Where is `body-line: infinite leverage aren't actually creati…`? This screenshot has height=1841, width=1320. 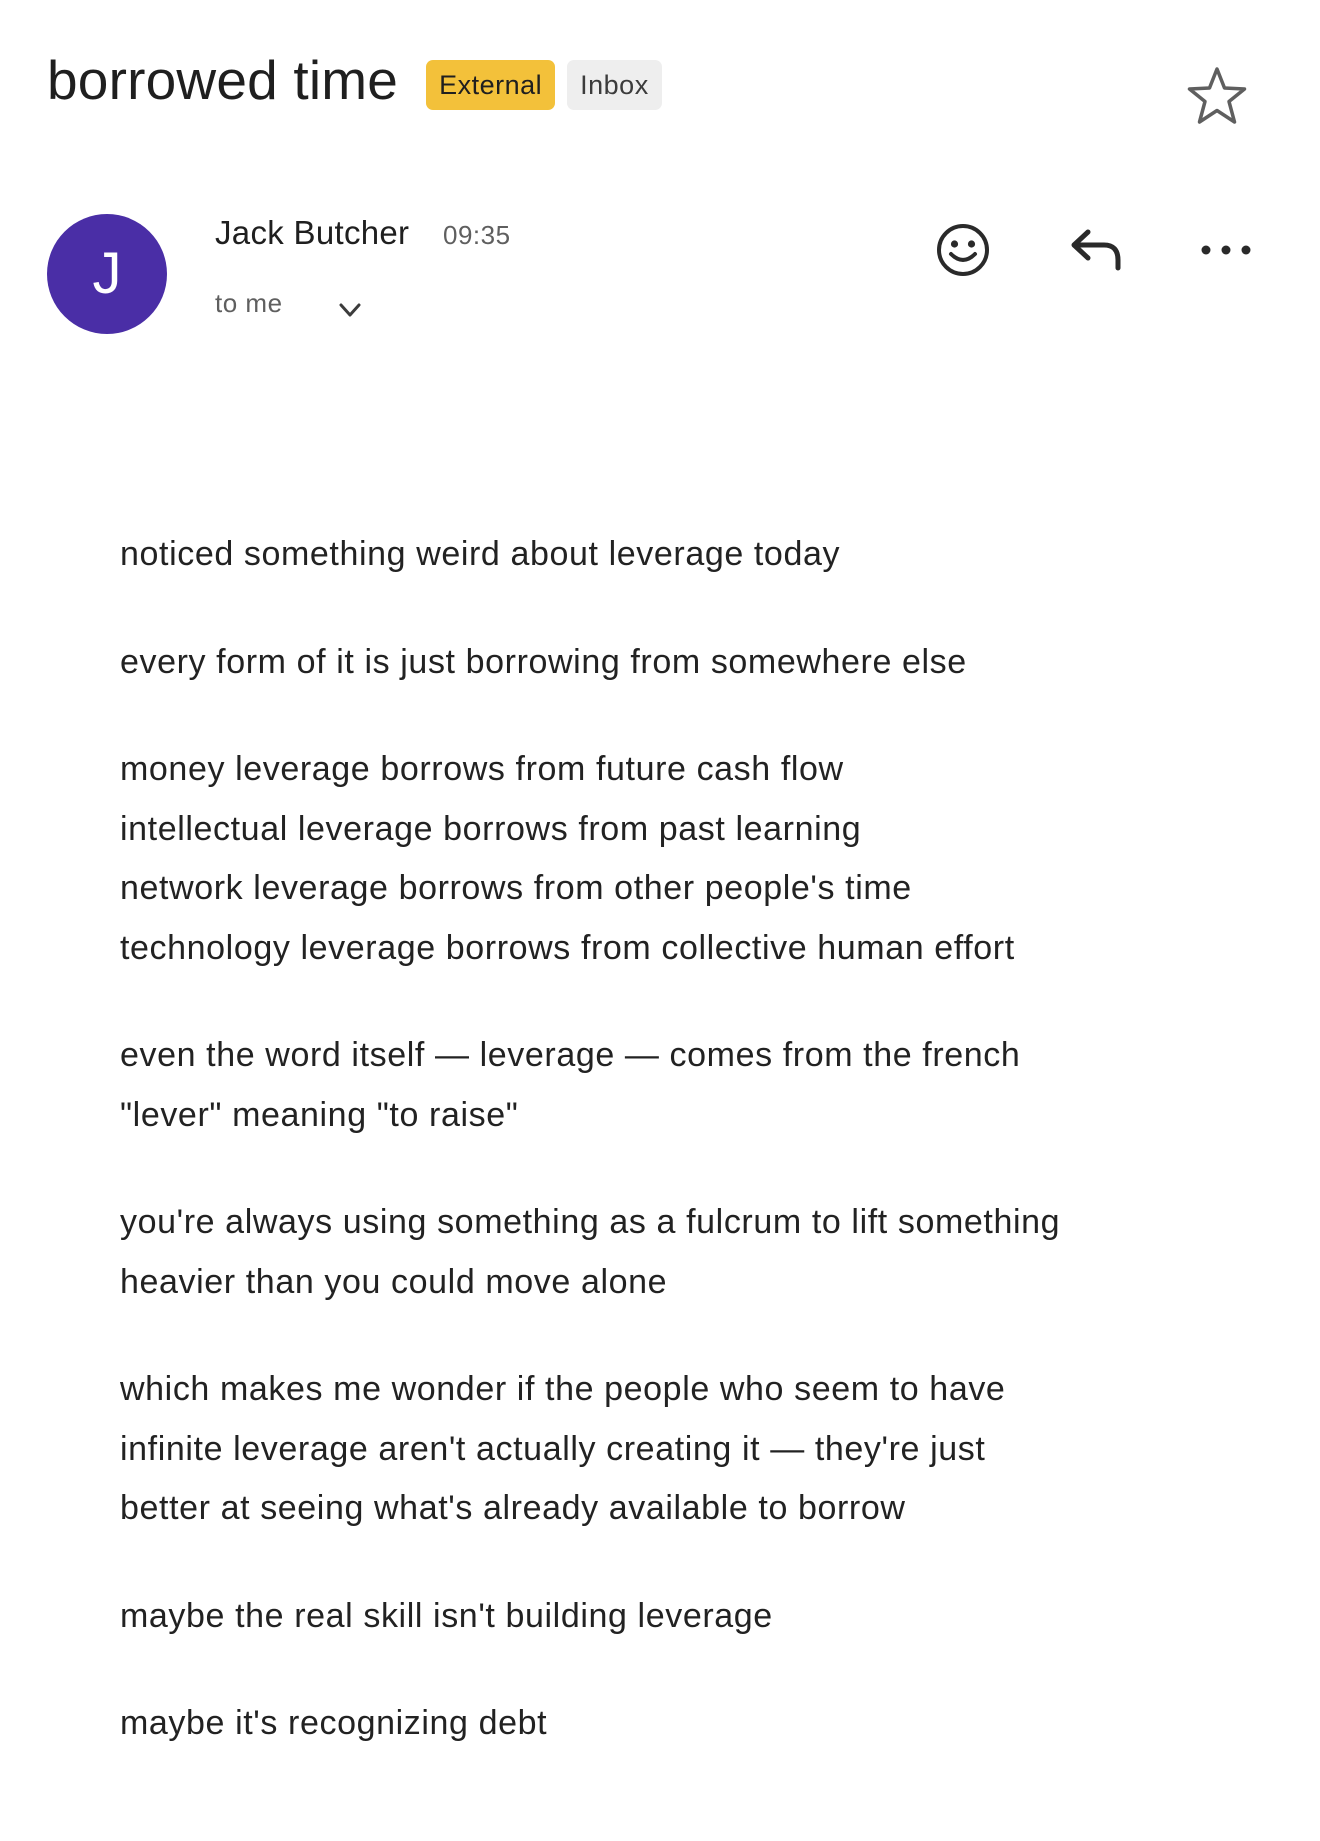 body-line: infinite leverage aren't actually creati… is located at coordinates (553, 1448).